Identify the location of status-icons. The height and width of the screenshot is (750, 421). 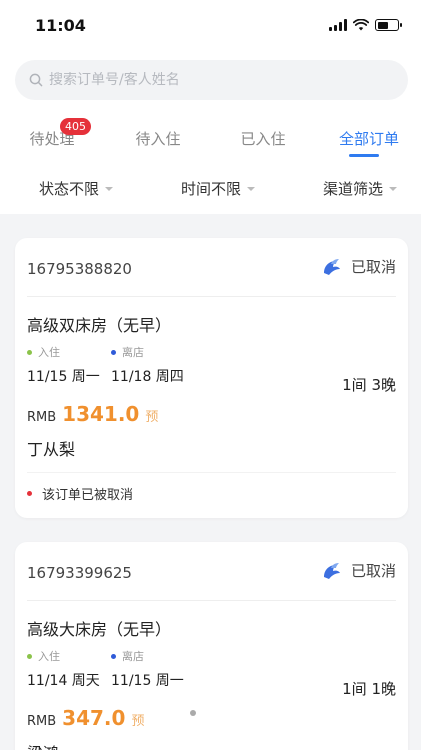
(365, 25).